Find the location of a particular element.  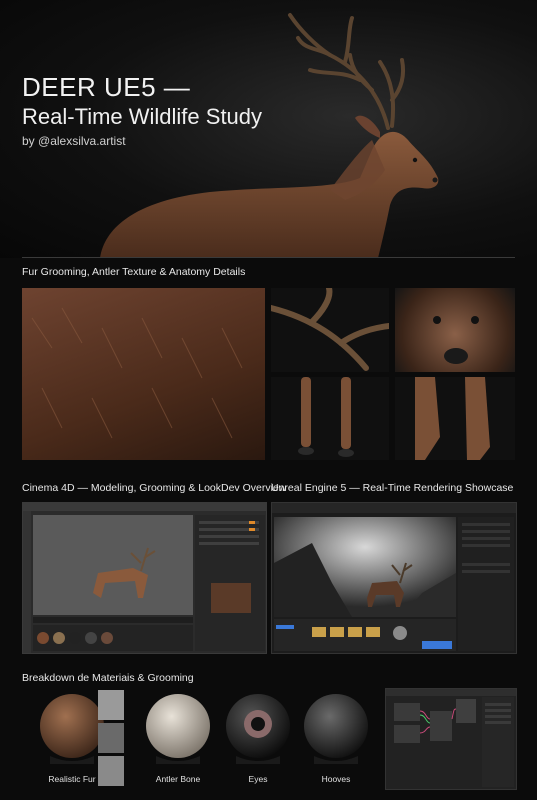

eye-sphere-icon is located at coordinates (258, 729).